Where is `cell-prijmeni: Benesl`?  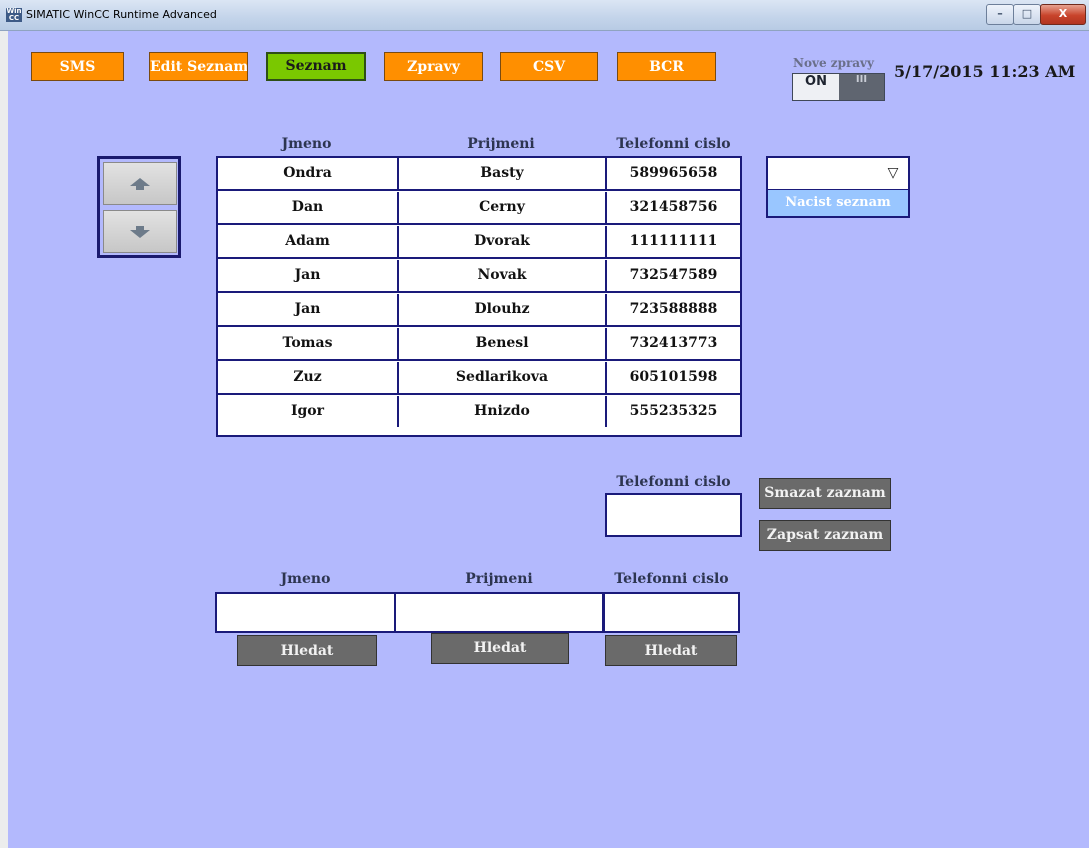 cell-prijmeni: Benesl is located at coordinates (503, 344).